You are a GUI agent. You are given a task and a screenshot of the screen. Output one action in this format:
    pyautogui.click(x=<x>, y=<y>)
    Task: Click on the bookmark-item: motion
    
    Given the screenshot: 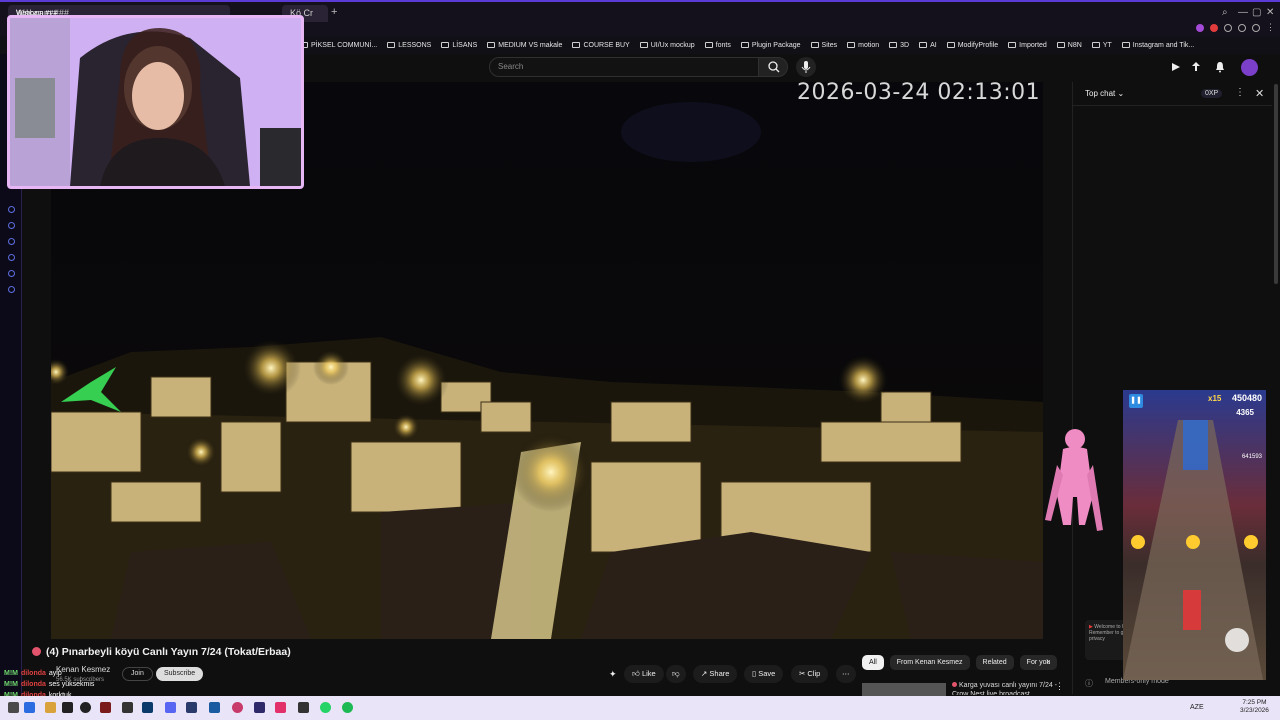 What is the action you would take?
    pyautogui.click(x=863, y=45)
    